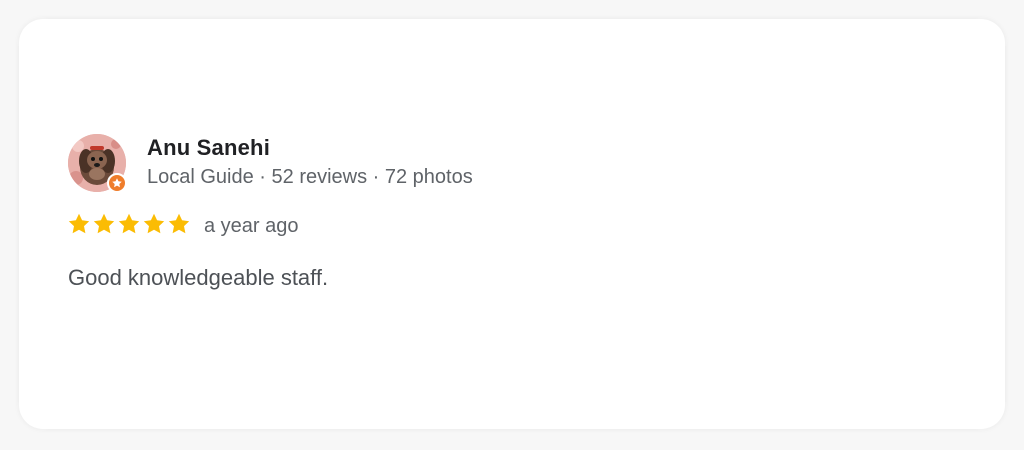 This screenshot has height=450, width=1024. I want to click on reviewer-avatar, so click(97, 163).